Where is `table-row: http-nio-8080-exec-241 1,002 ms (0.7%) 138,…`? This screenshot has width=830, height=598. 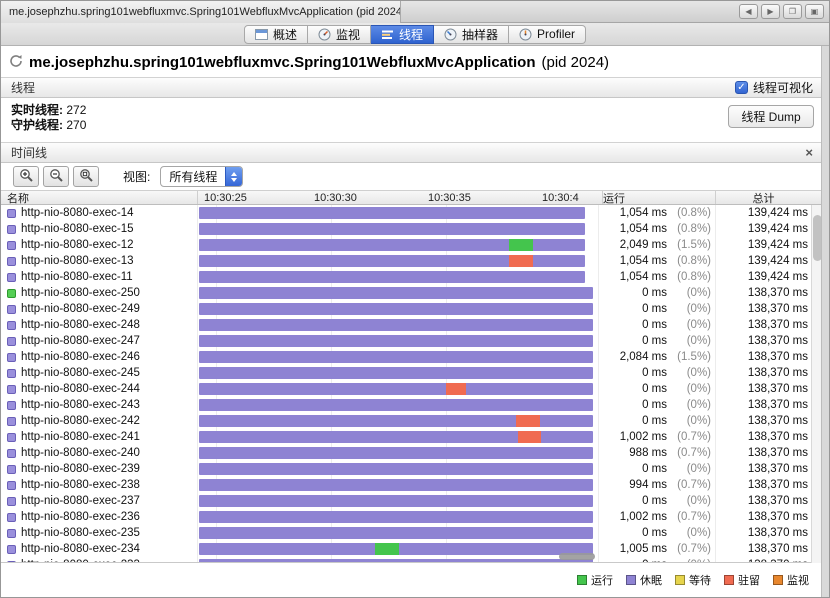 table-row: http-nio-8080-exec-241 1,002 ms (0.7%) 138,… is located at coordinates (406, 437).